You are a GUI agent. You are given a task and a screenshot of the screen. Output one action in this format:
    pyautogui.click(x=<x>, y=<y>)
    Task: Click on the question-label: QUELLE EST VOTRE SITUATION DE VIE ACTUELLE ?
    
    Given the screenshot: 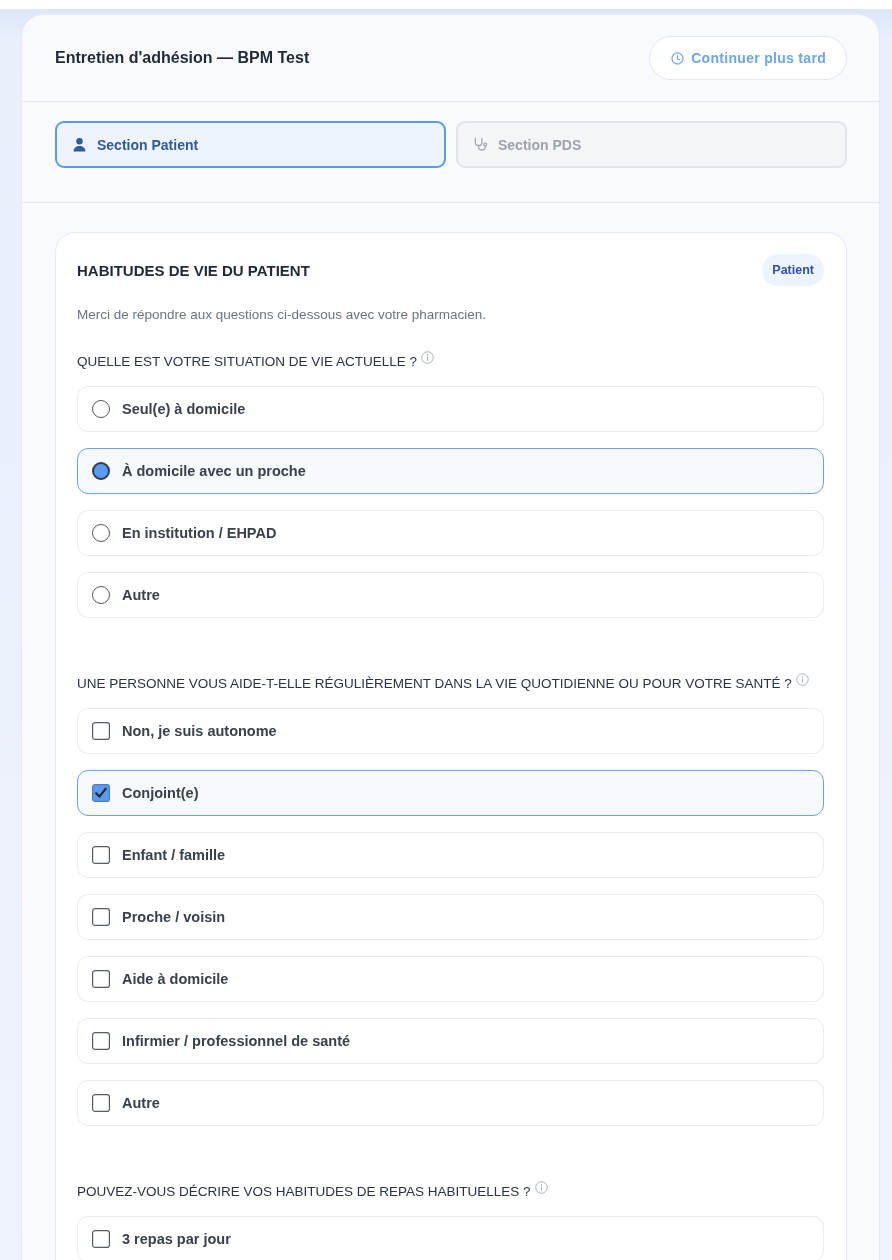 What is the action you would take?
    pyautogui.click(x=247, y=362)
    